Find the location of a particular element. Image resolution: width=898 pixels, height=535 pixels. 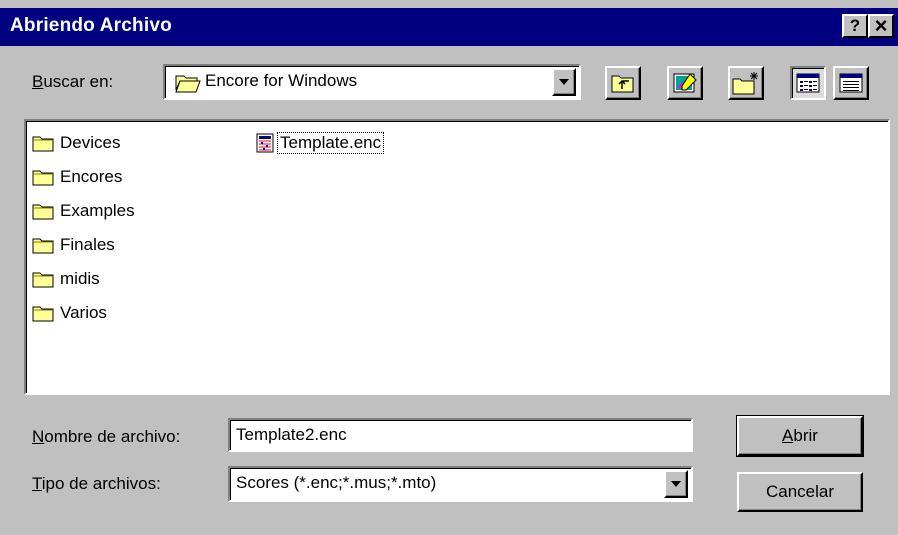

open-folder-icon is located at coordinates (188, 85).